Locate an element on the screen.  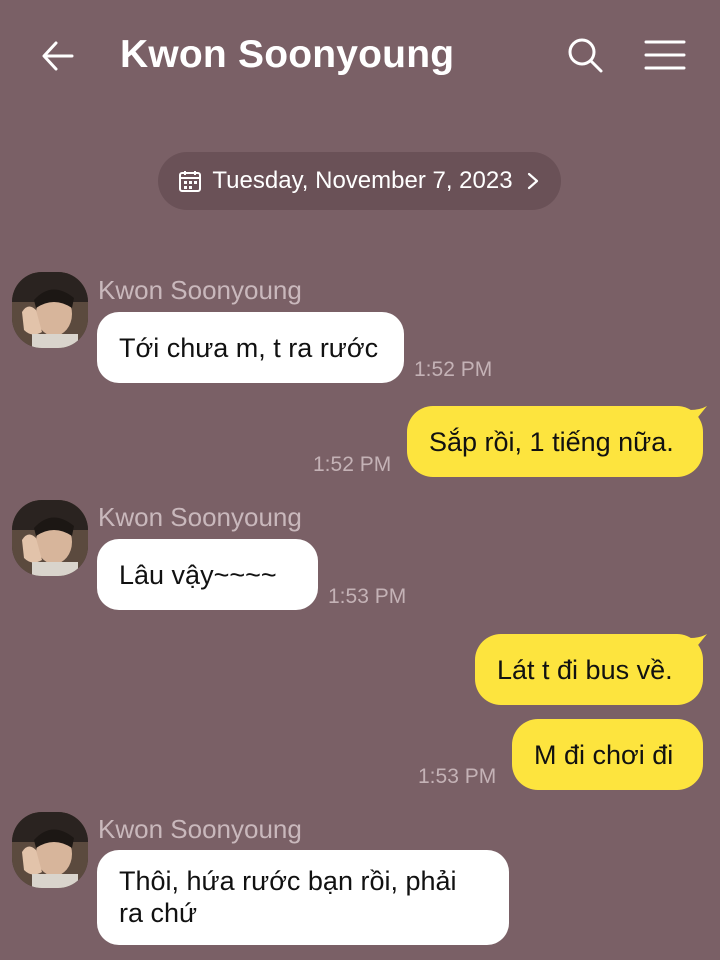
message-bubble: M đi chơi đi is located at coordinates (607, 754).